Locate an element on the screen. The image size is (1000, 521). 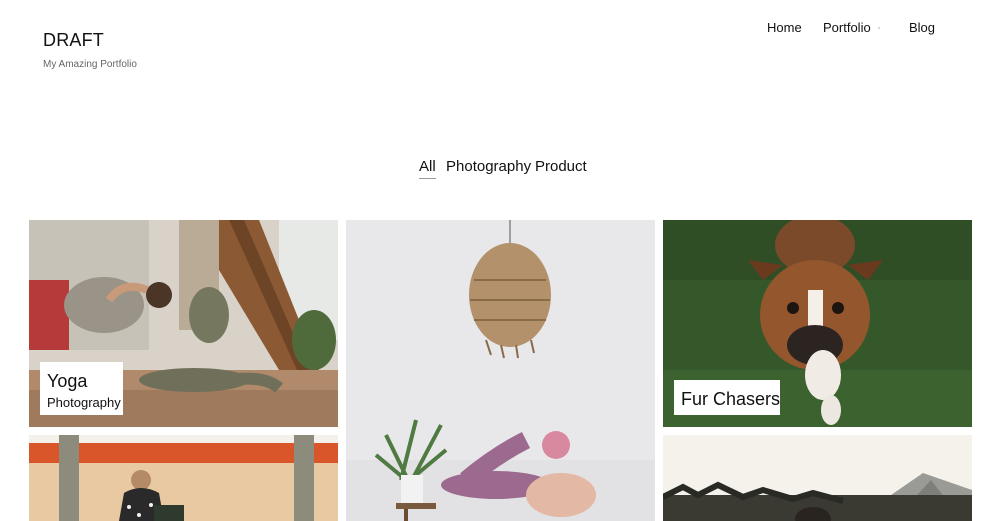
portfolio-filter-bar: All Photography Product is located at coordinates (500, 169).